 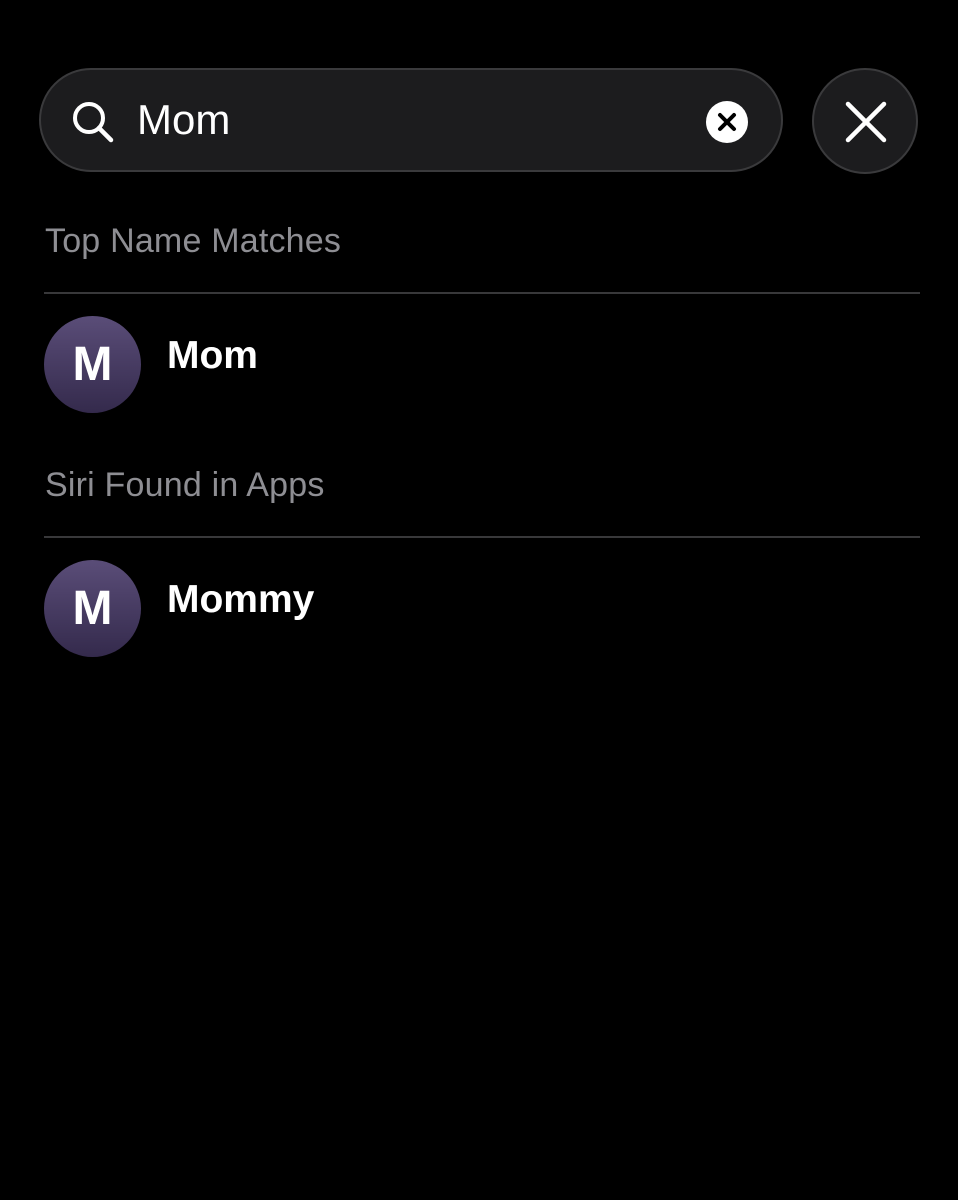 I want to click on search-bar, so click(x=411, y=120).